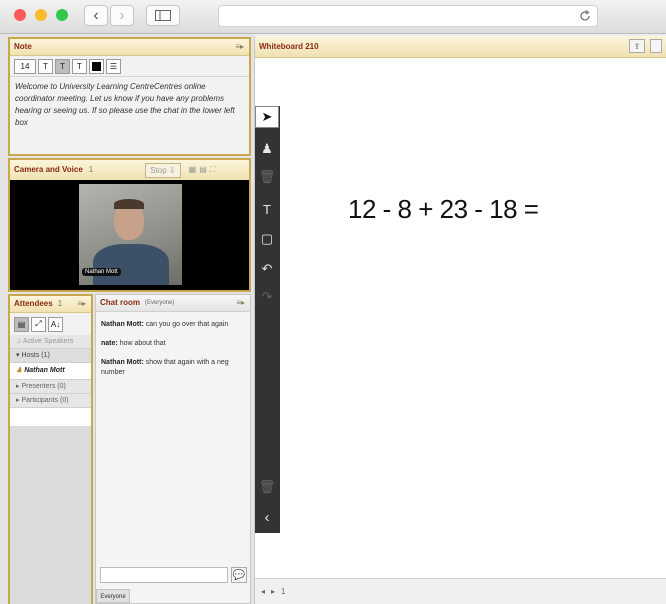 Image resolution: width=666 pixels, height=604 pixels. I want to click on attendees-title: Attendees, so click(33, 303).